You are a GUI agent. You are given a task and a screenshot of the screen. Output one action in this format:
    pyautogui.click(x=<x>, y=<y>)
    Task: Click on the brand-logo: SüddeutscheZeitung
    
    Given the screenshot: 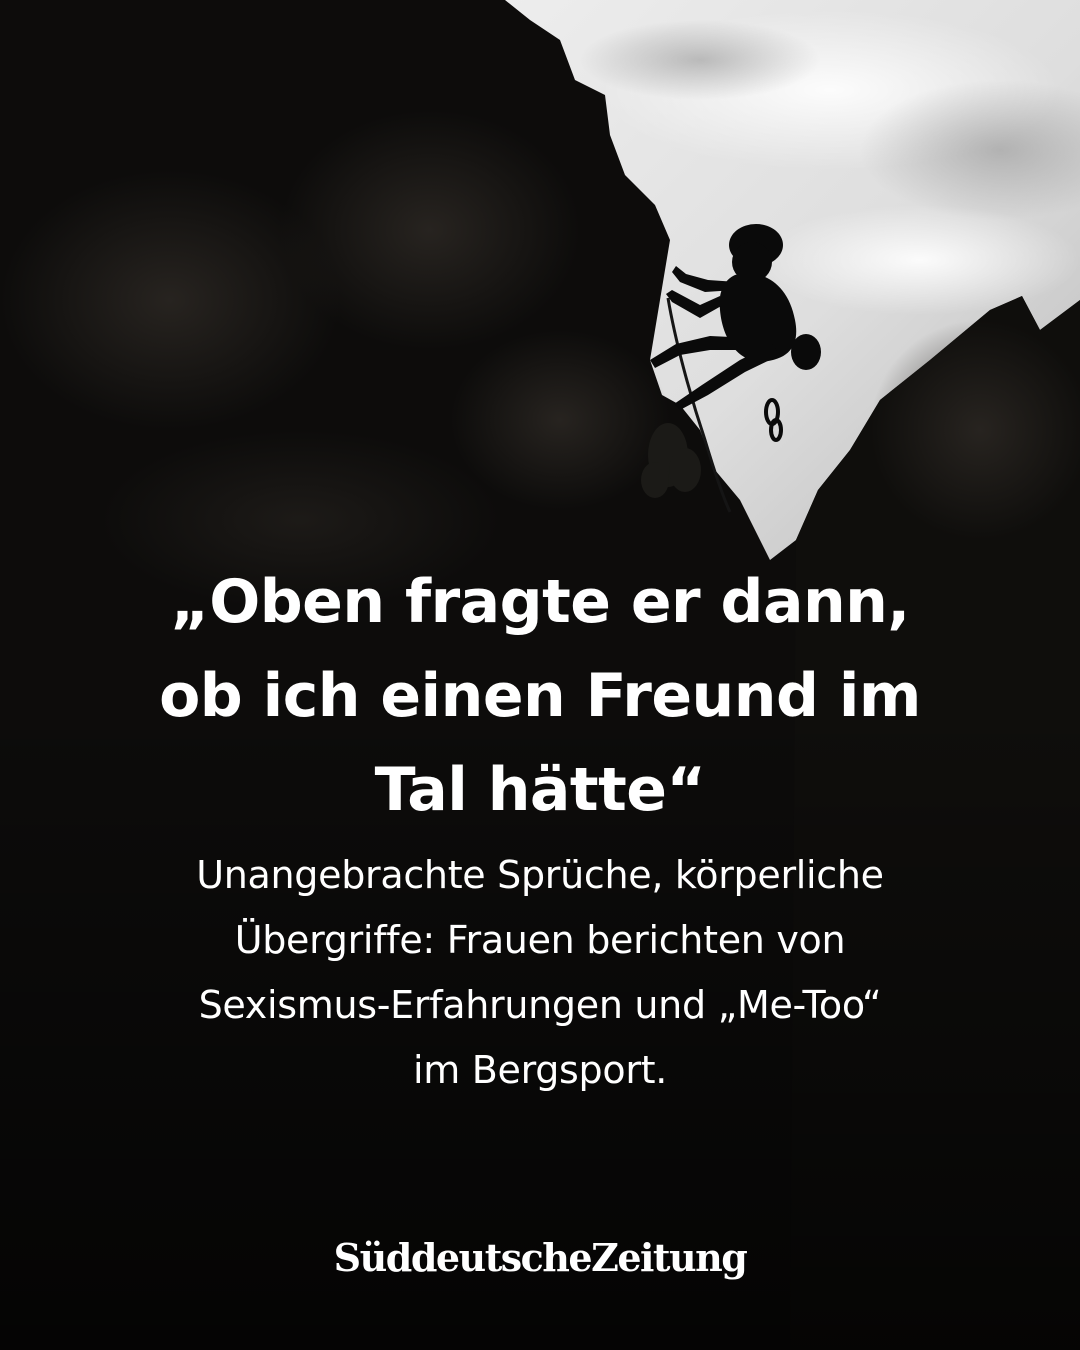 What is the action you would take?
    pyautogui.click(x=540, y=1257)
    